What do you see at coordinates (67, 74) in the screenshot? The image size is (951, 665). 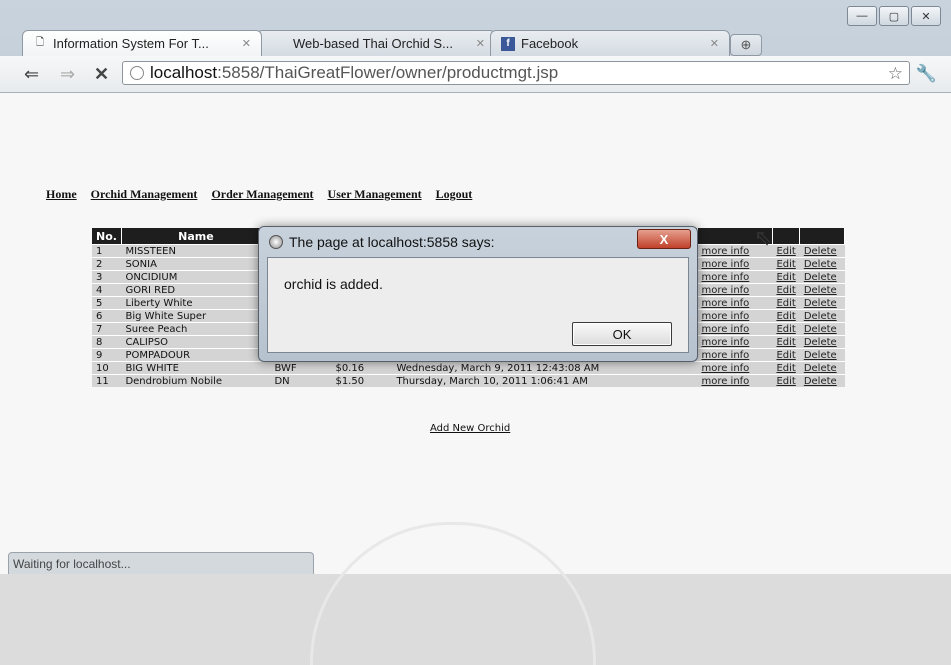 I see `forward-arrow-icon: ⇒` at bounding box center [67, 74].